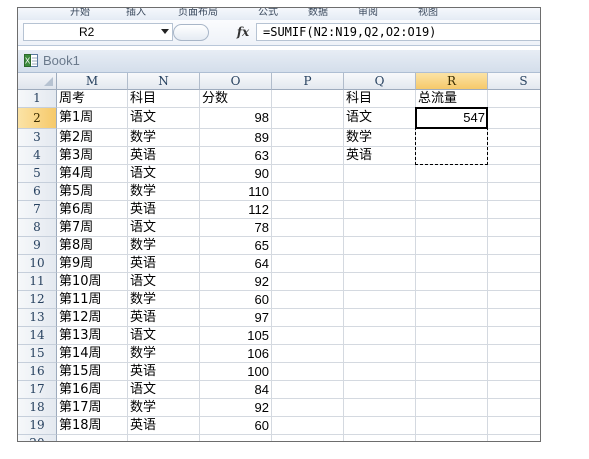 The height and width of the screenshot is (459, 589). What do you see at coordinates (92, 246) in the screenshot?
I see `cell-m9: 第8周` at bounding box center [92, 246].